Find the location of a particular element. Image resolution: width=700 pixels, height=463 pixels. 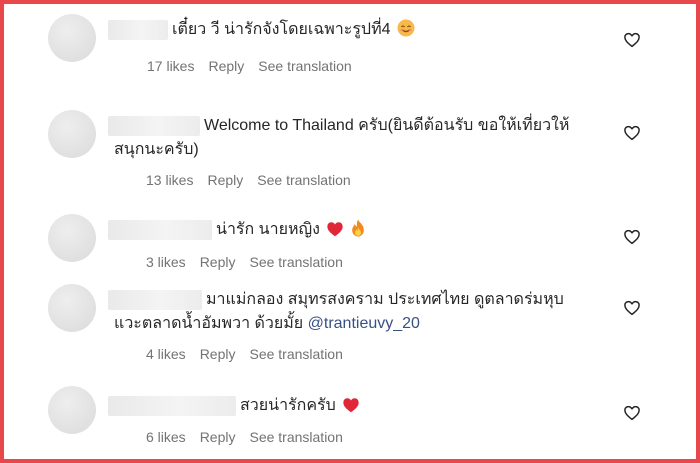

comment-text-continued: สนุกนะครับ) is located at coordinates (156, 149).